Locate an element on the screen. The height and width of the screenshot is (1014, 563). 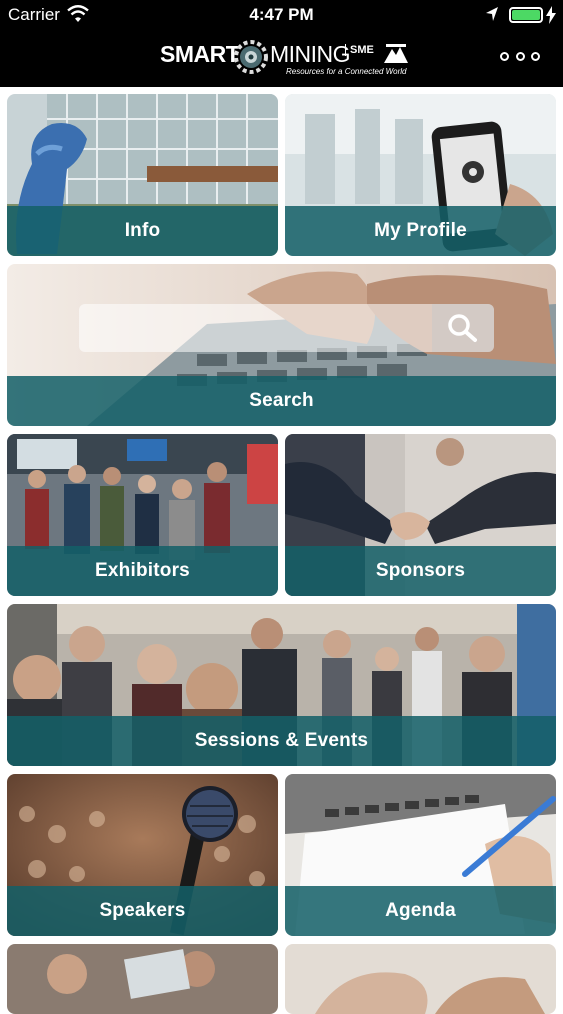
tile-speakers-band: Speakers is located at coordinates (142, 911).